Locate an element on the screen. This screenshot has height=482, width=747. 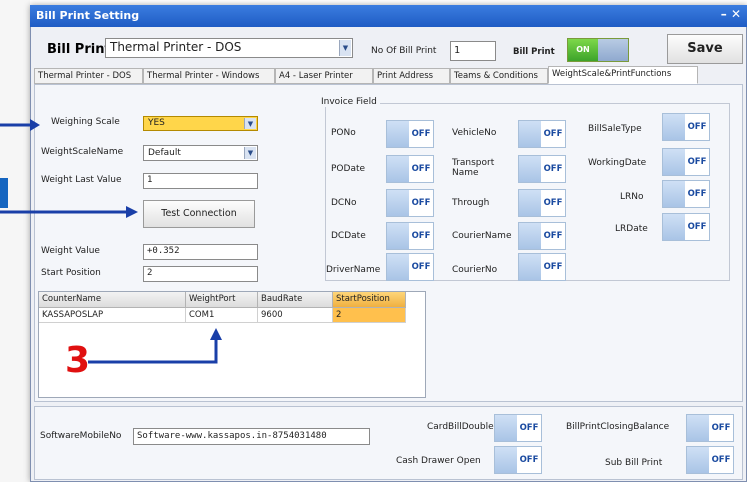
sub-bill-print-toggle: OFF is located at coordinates (710, 460).